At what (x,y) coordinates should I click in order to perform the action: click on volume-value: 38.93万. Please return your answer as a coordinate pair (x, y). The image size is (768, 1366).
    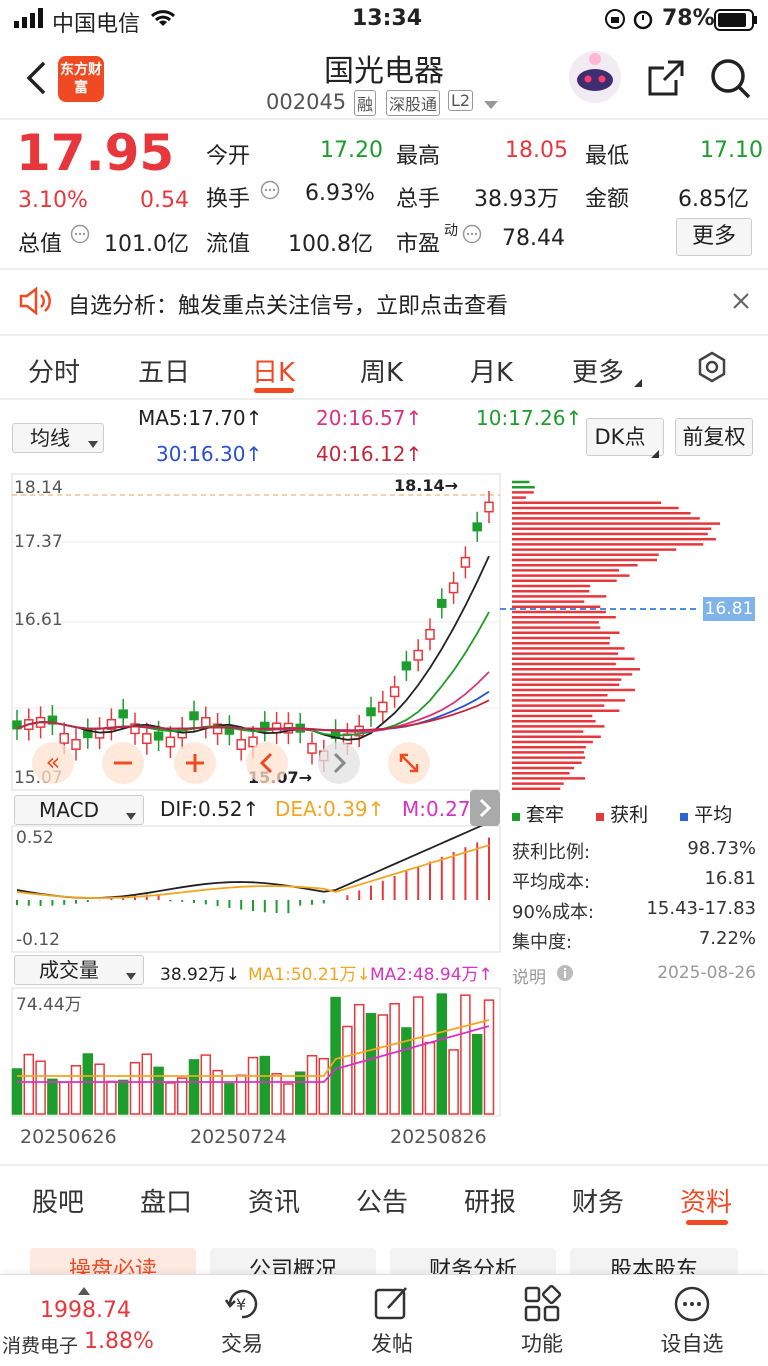
    Looking at the image, I should click on (516, 197).